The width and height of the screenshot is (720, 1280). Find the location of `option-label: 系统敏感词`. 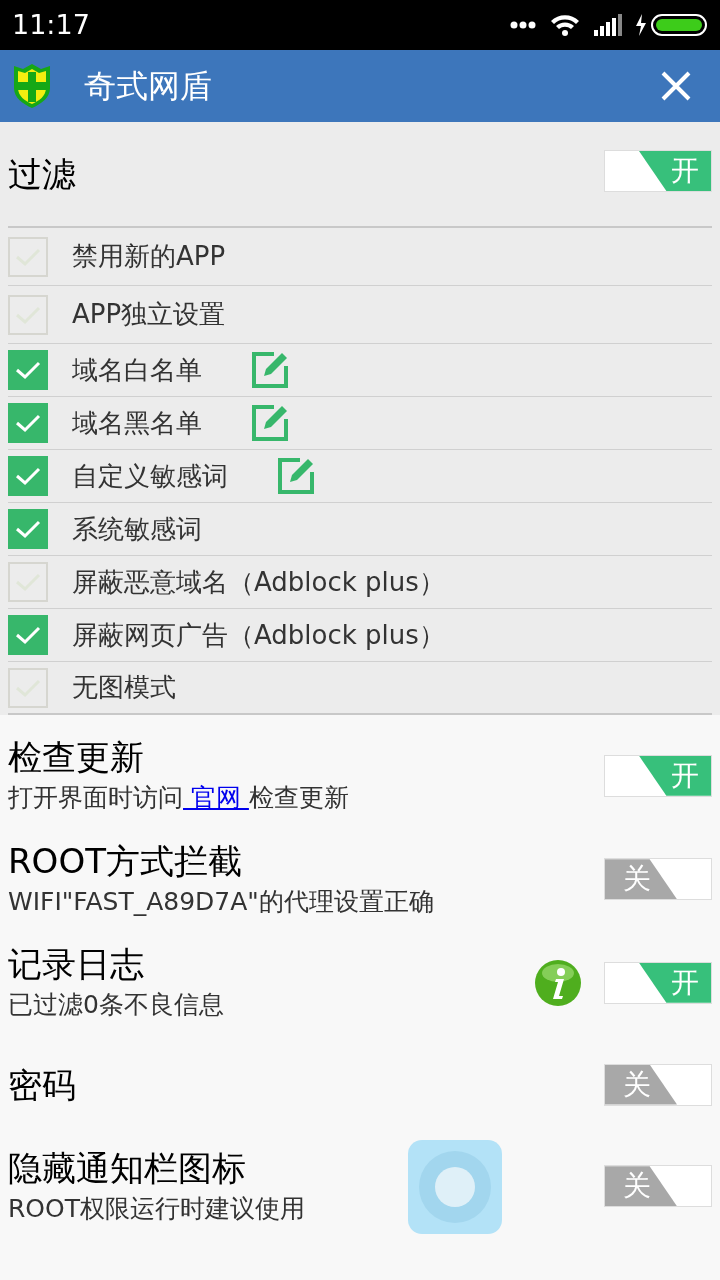

option-label: 系统敏感词 is located at coordinates (137, 529).